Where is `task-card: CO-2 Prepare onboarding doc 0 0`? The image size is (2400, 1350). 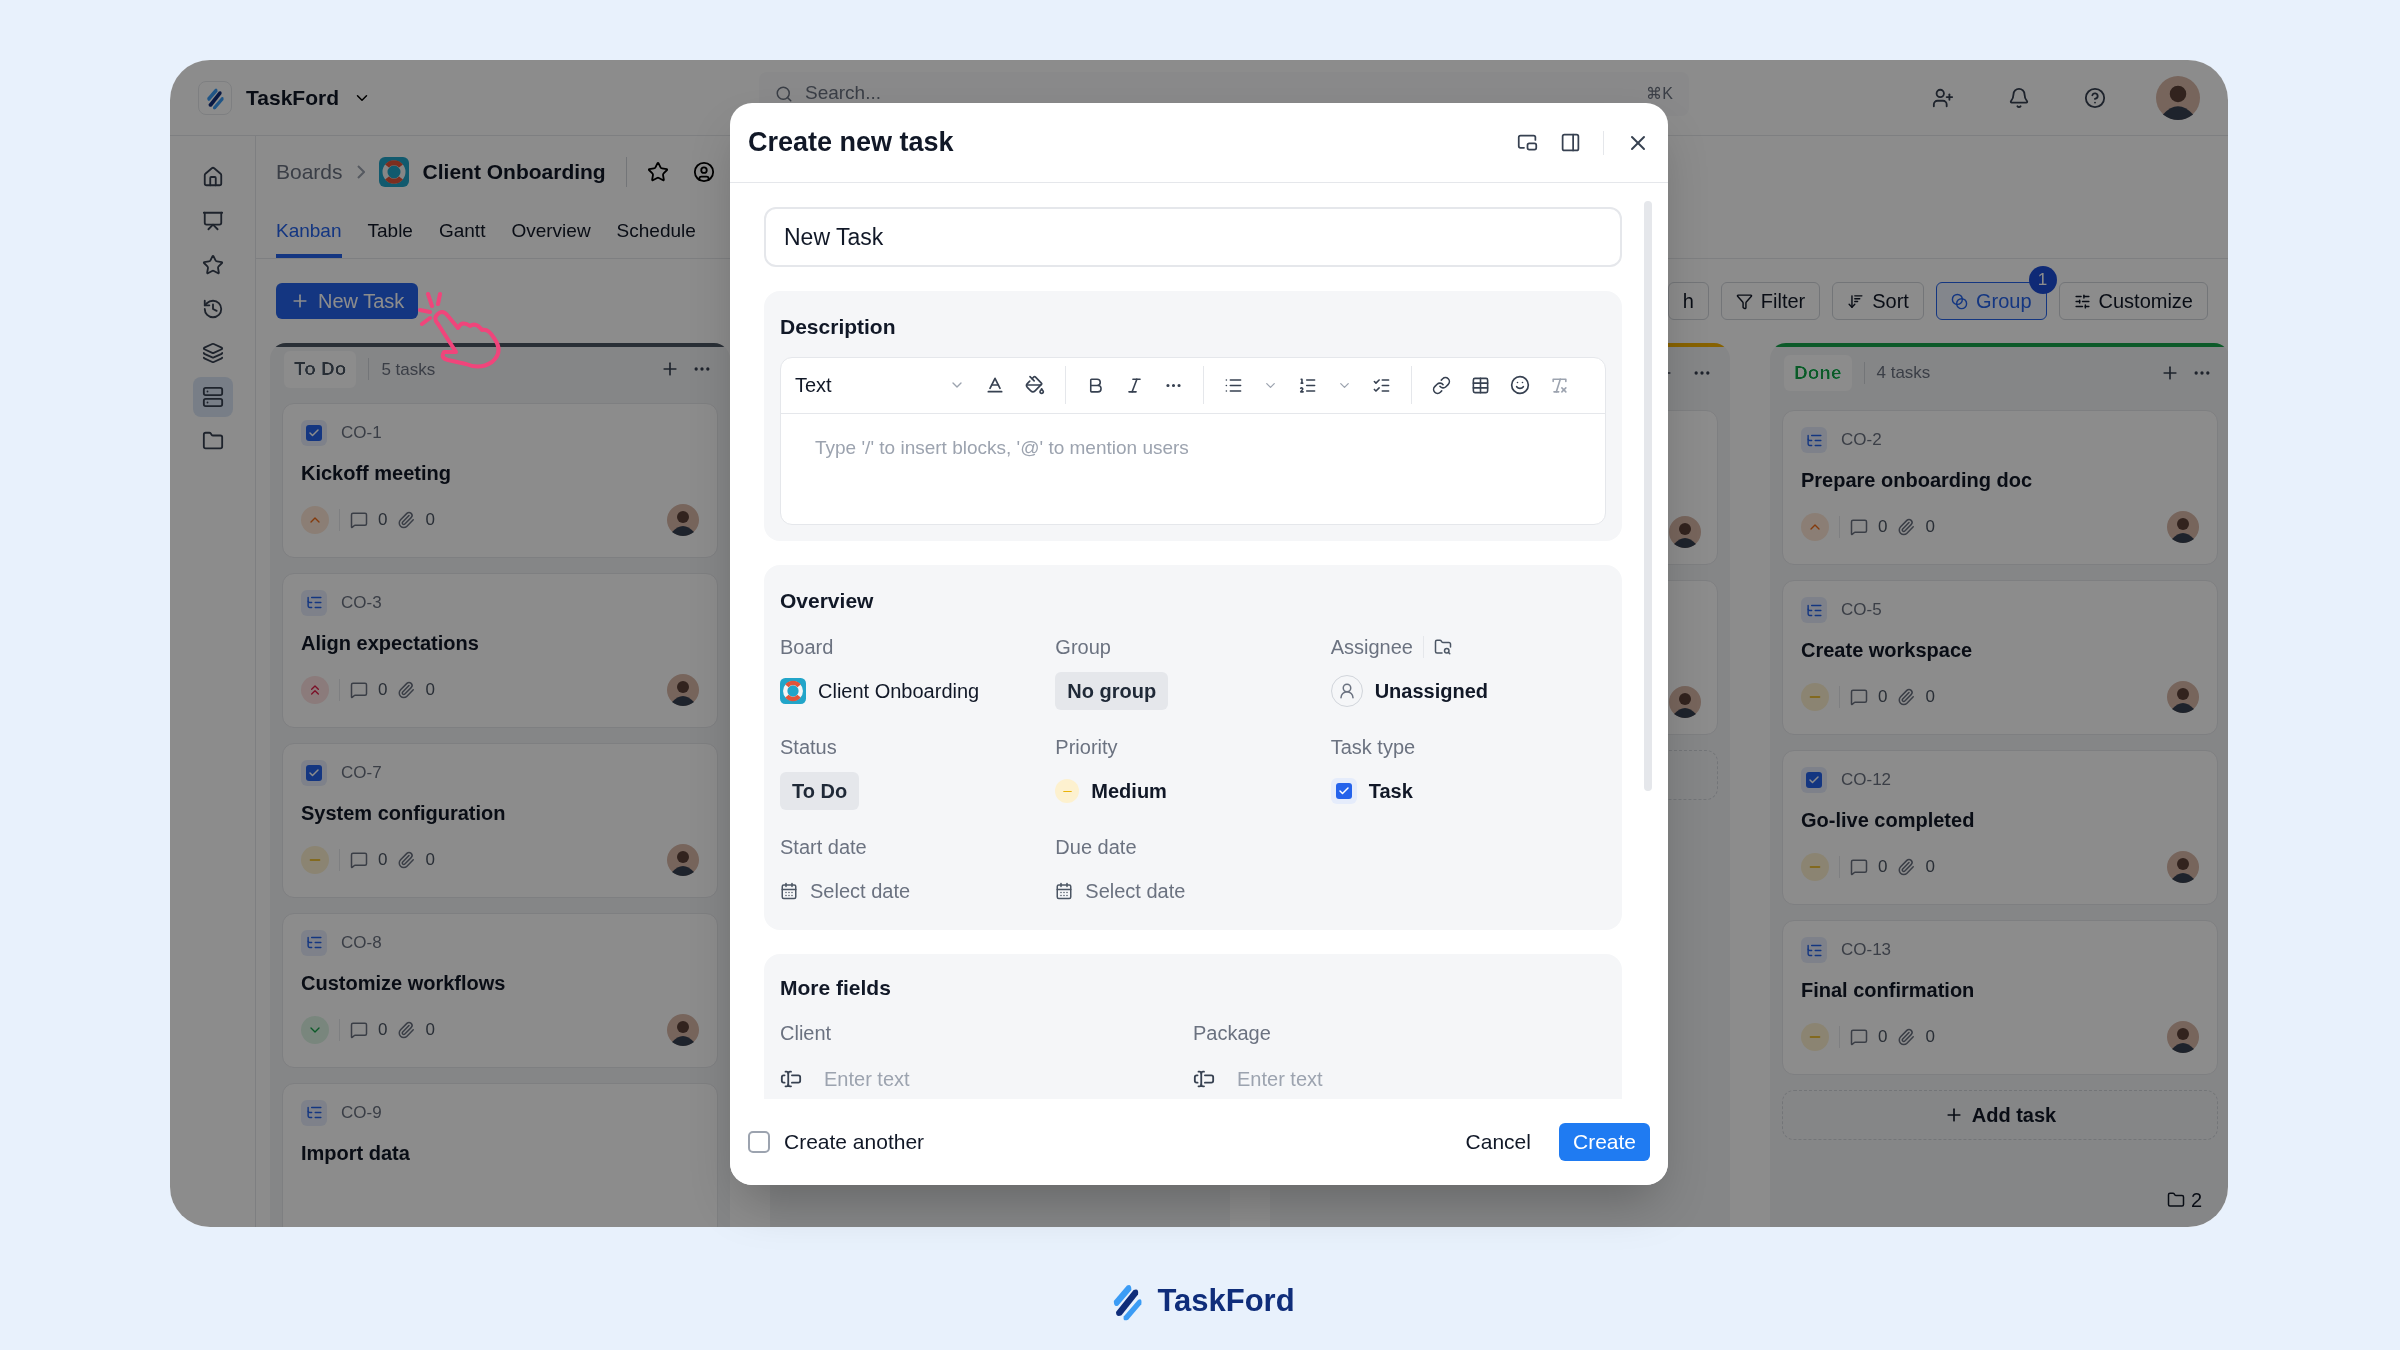 task-card: CO-2 Prepare onboarding doc 0 0 is located at coordinates (2000, 487).